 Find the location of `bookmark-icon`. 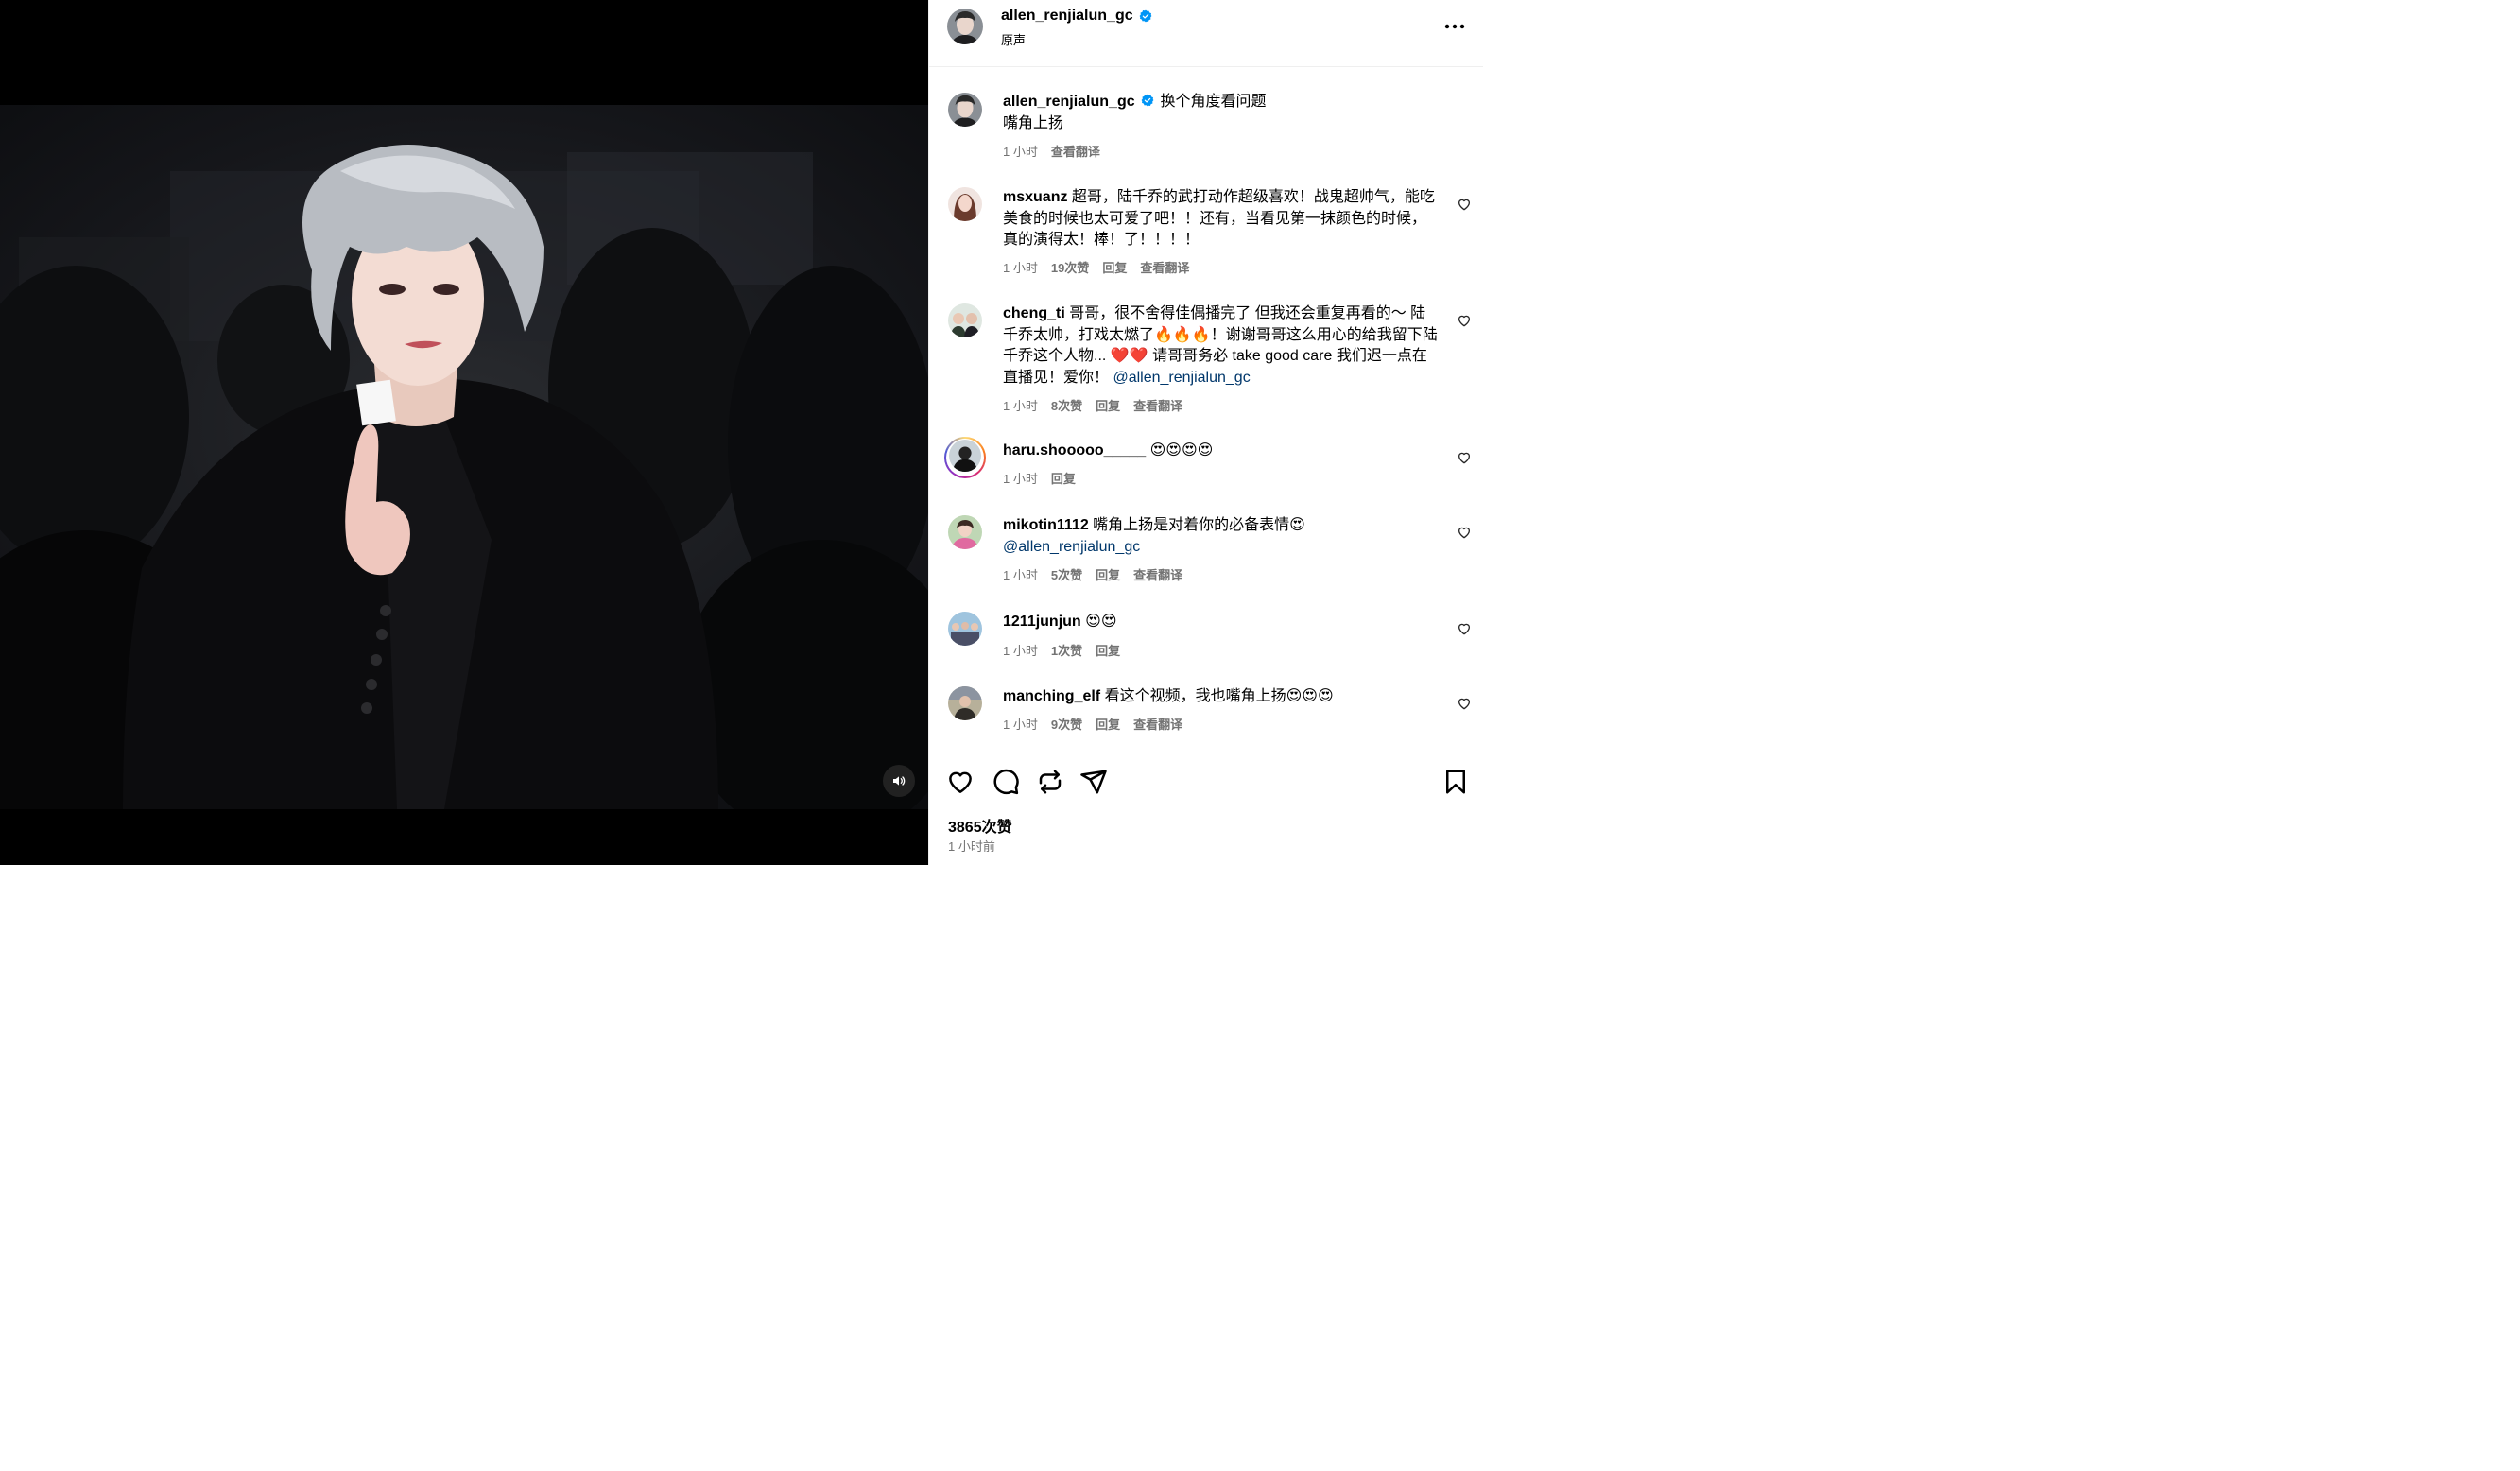

bookmark-icon is located at coordinates (1455, 782).